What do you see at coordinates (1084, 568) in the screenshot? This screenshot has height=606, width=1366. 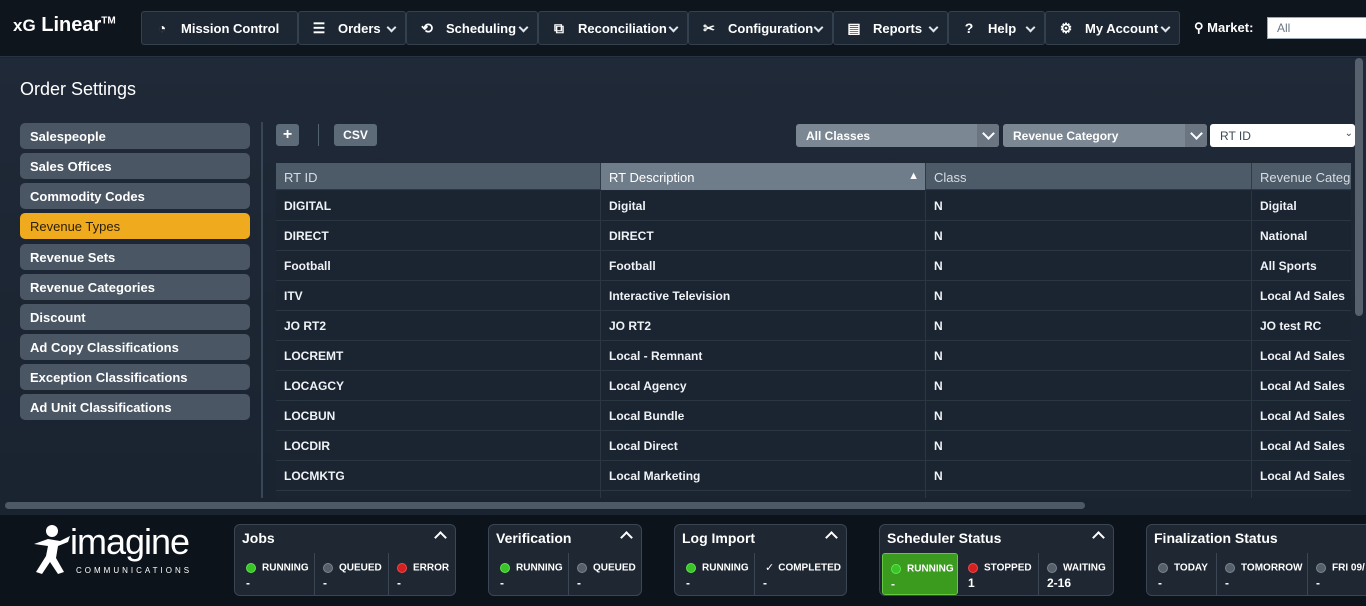 I see `stat-label: WAITING` at bounding box center [1084, 568].